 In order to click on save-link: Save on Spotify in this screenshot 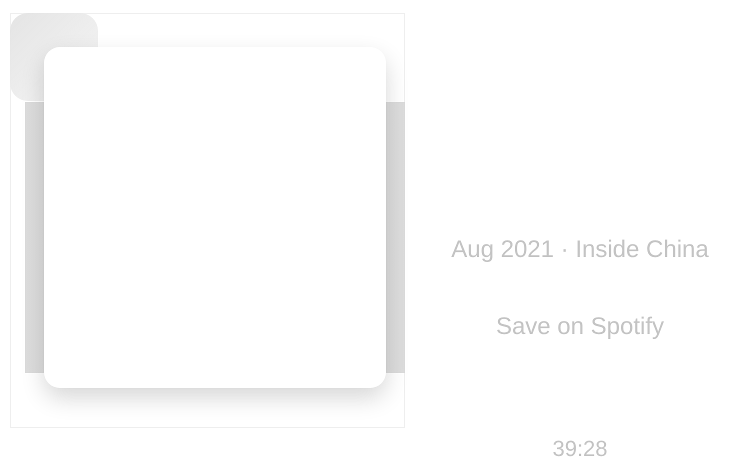, I will do `click(580, 327)`.